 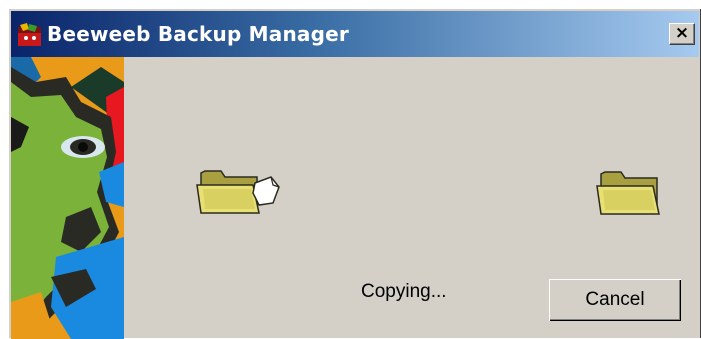 I want to click on cartoon-face-banner, so click(x=67, y=198).